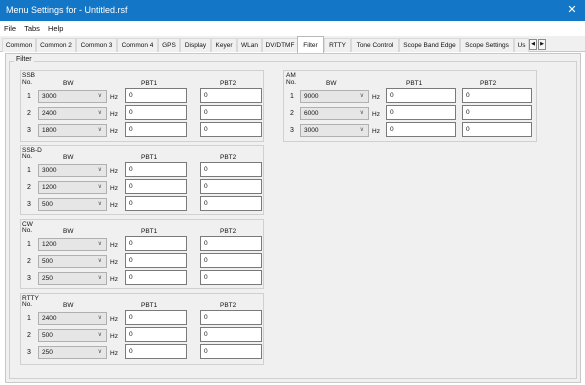  What do you see at coordinates (572, 10) in the screenshot?
I see `close-icon: ✕` at bounding box center [572, 10].